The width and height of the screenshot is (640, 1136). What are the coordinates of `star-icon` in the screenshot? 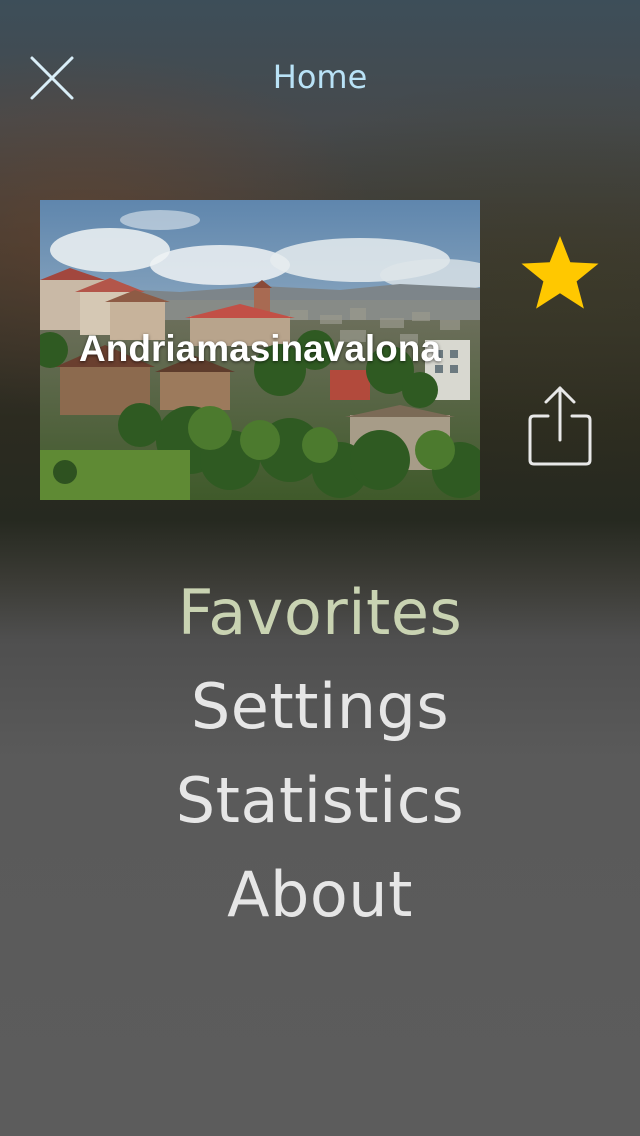 It's located at (560, 272).